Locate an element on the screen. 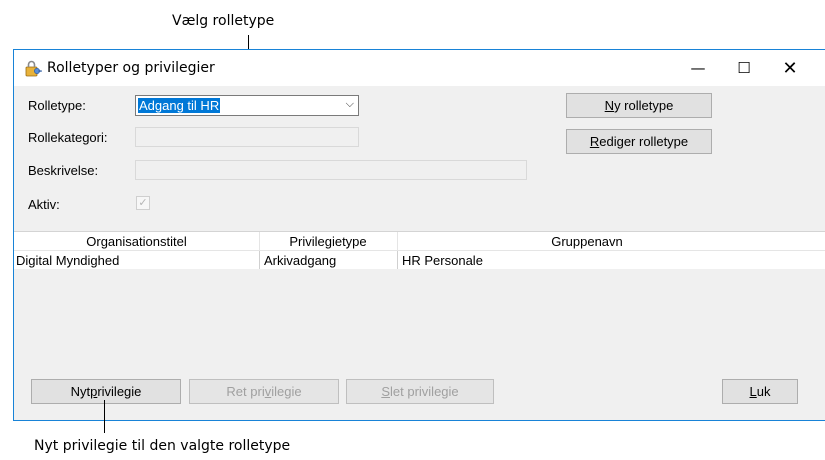 The image size is (825, 460). beskrivelse-field is located at coordinates (331, 170).